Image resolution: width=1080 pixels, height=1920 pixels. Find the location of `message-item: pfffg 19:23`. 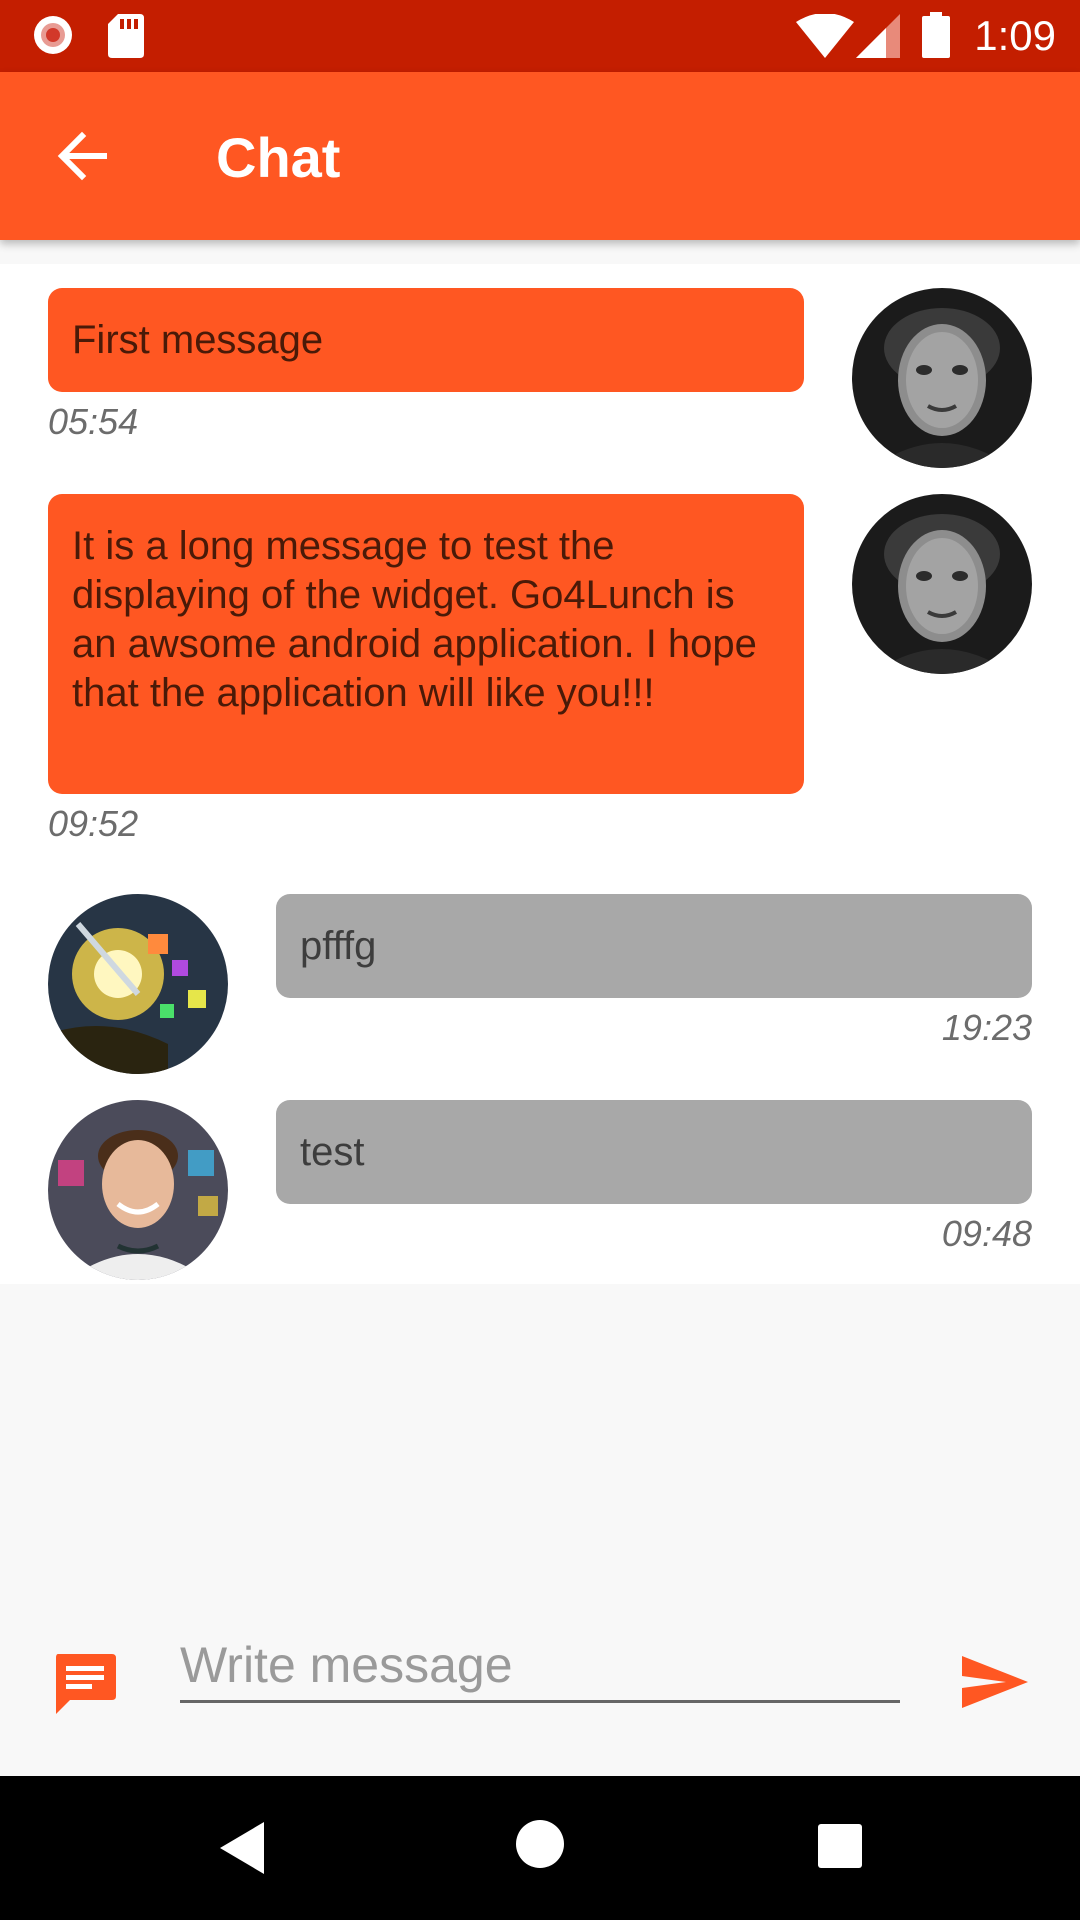

message-item: pfffg 19:23 is located at coordinates (540, 983).